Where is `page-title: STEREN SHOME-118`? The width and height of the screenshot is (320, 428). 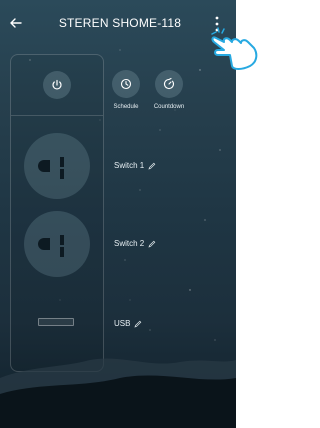
page-title: STEREN SHOME-118 is located at coordinates (120, 23).